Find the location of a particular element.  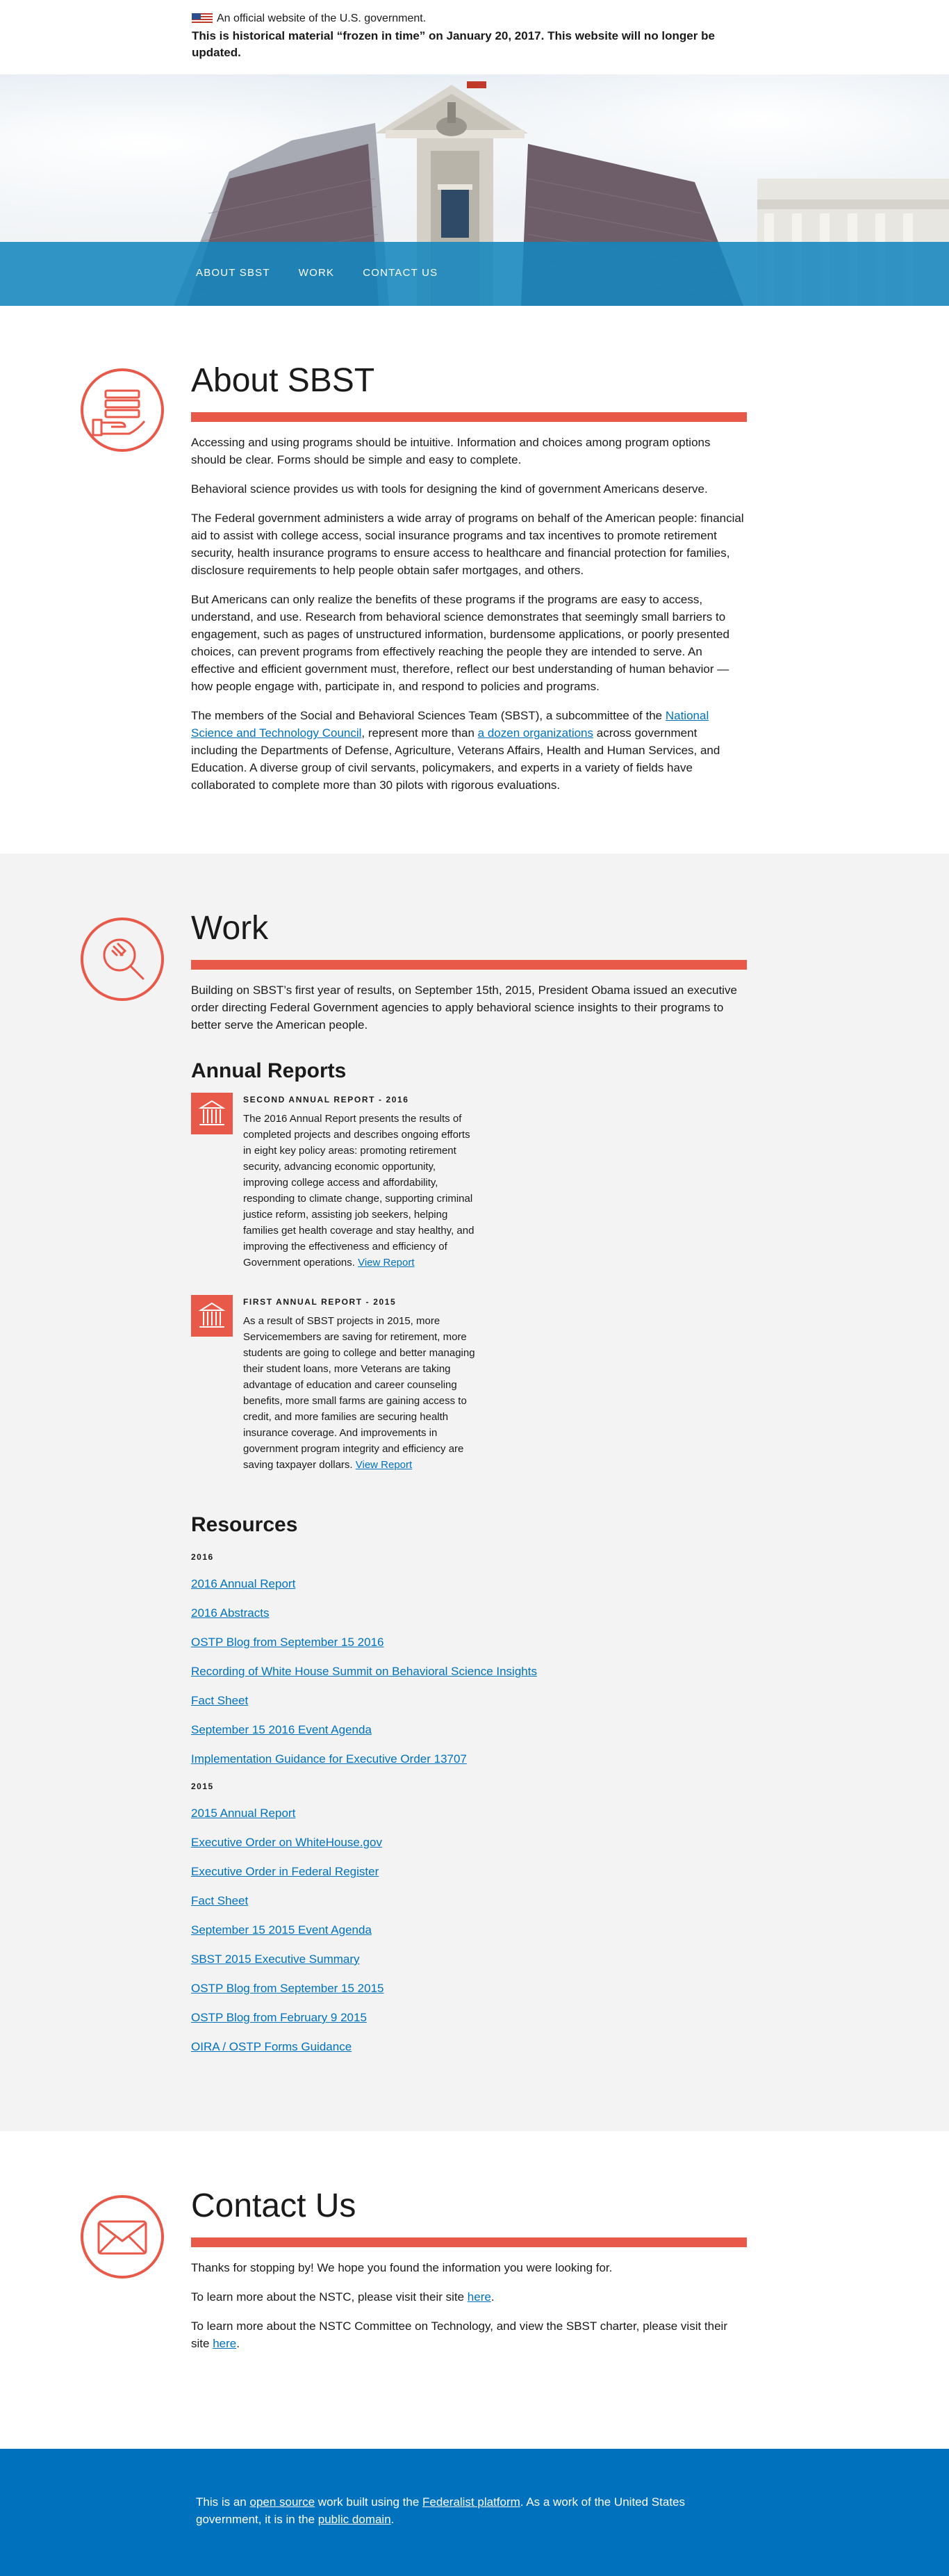

report-title: FIRST ANNUAL REPORT - 2015 is located at coordinates (320, 1302).